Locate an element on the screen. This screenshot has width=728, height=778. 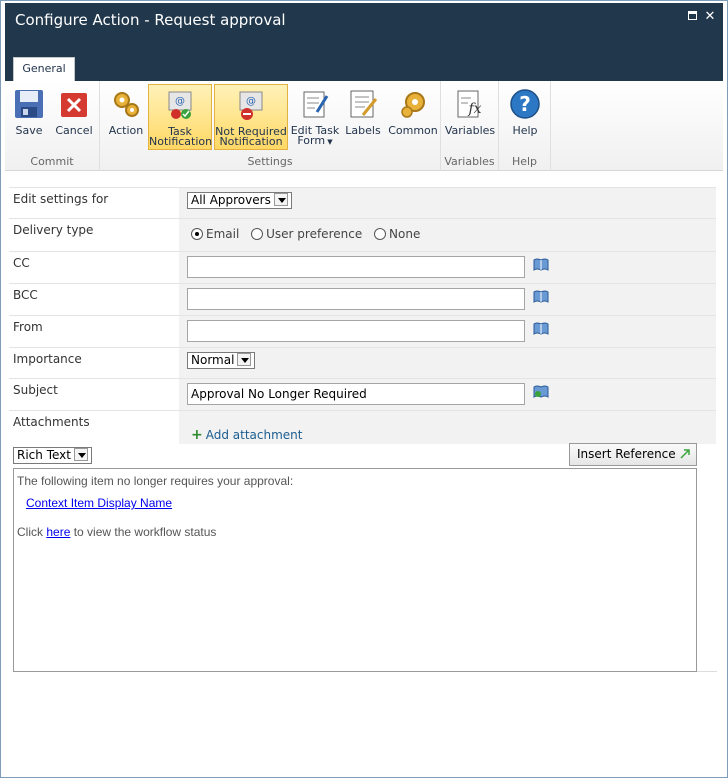
help-icon: ? is located at coordinates (525, 104).